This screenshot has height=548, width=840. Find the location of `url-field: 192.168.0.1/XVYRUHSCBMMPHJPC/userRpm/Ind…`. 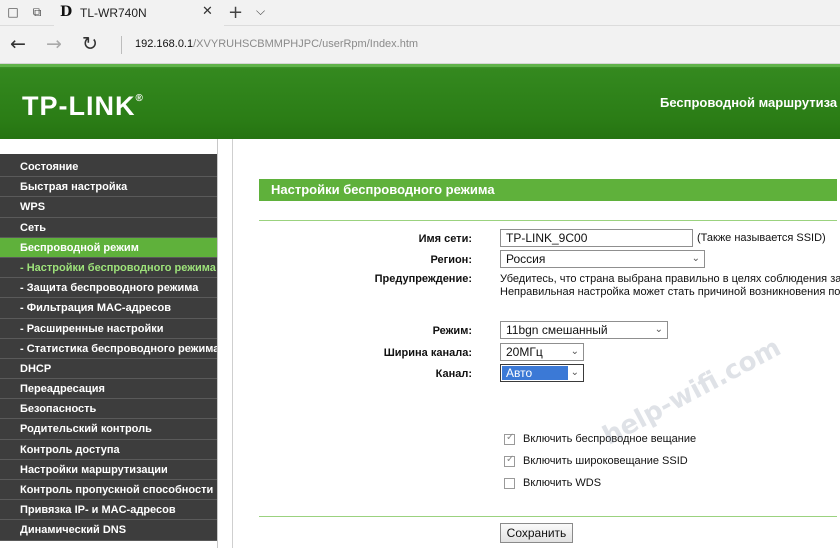

url-field: 192.168.0.1/XVYRUHSCBMMPHJPC/userRpm/Ind… is located at coordinates (276, 44).